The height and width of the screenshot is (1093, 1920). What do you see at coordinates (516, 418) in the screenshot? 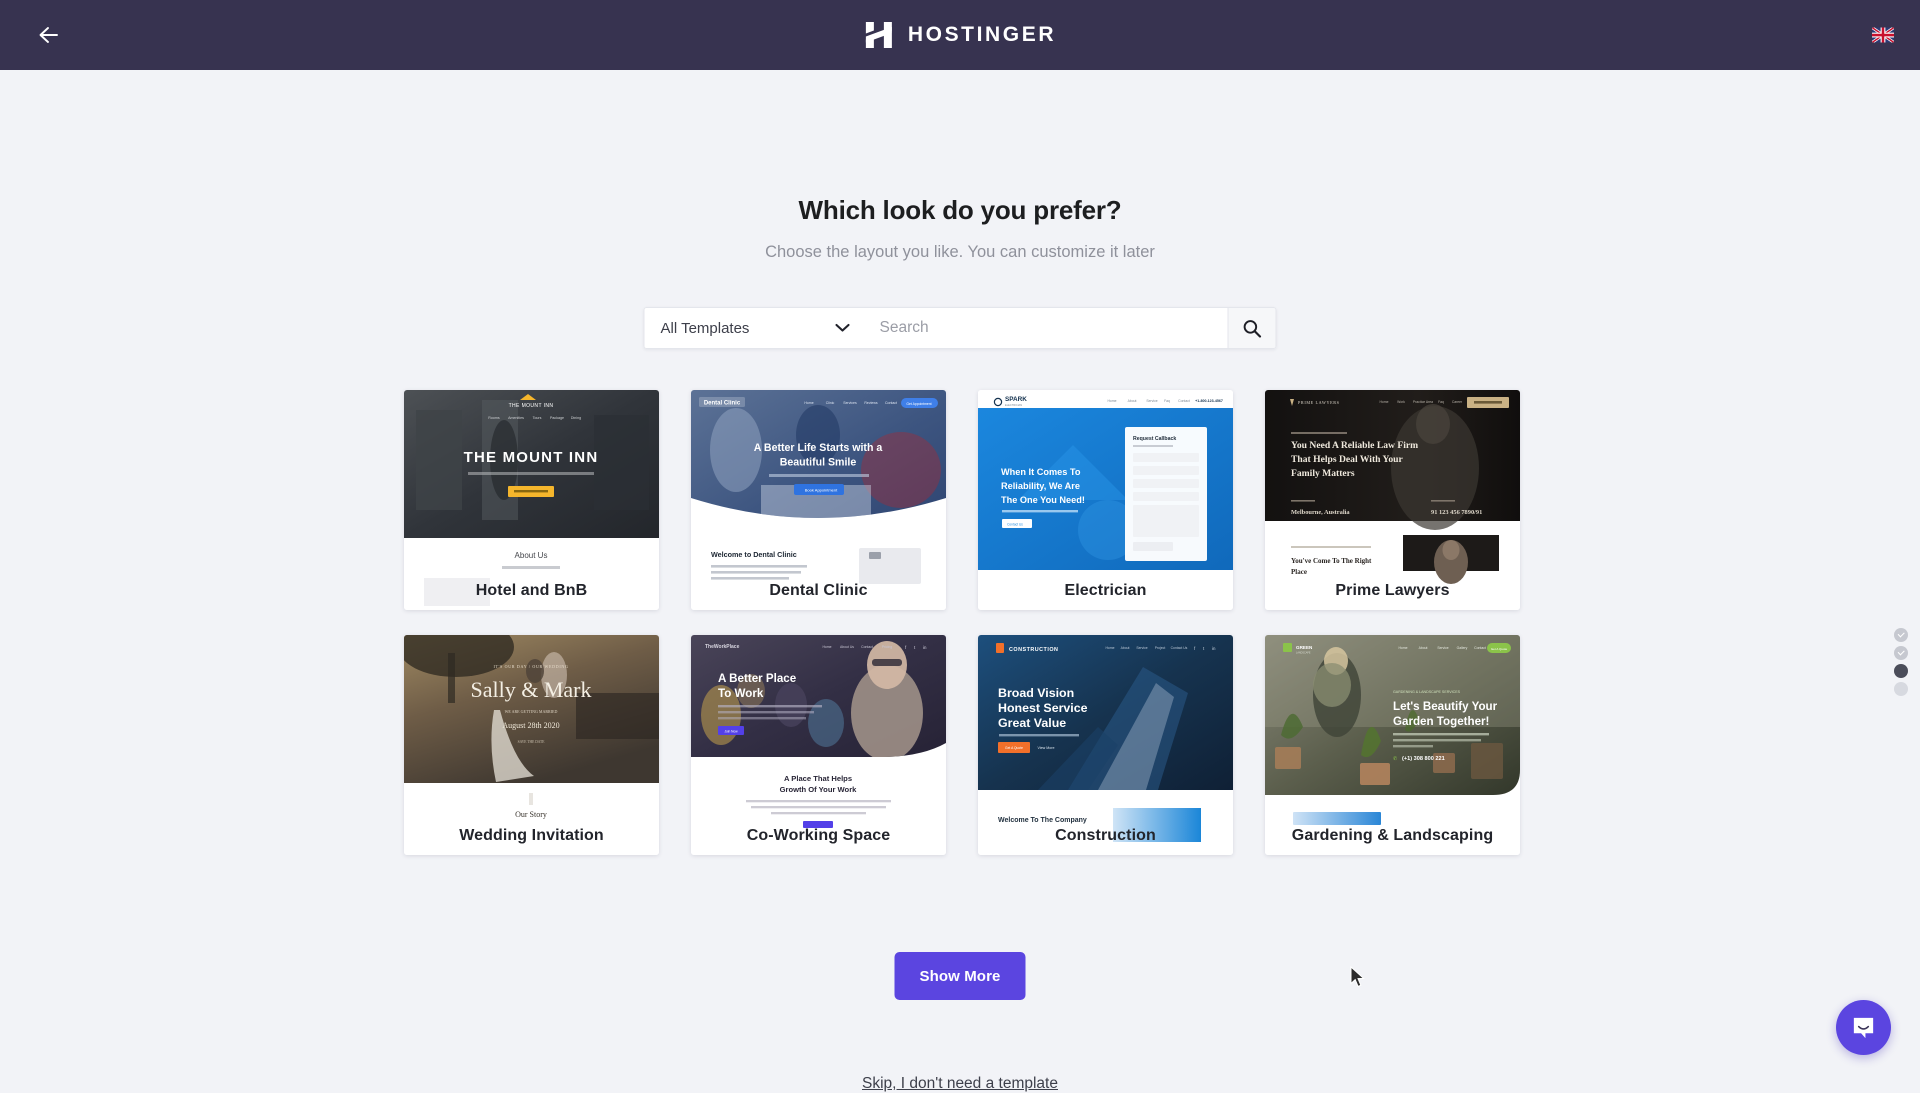
I see `svg-text: Amenities` at bounding box center [516, 418].